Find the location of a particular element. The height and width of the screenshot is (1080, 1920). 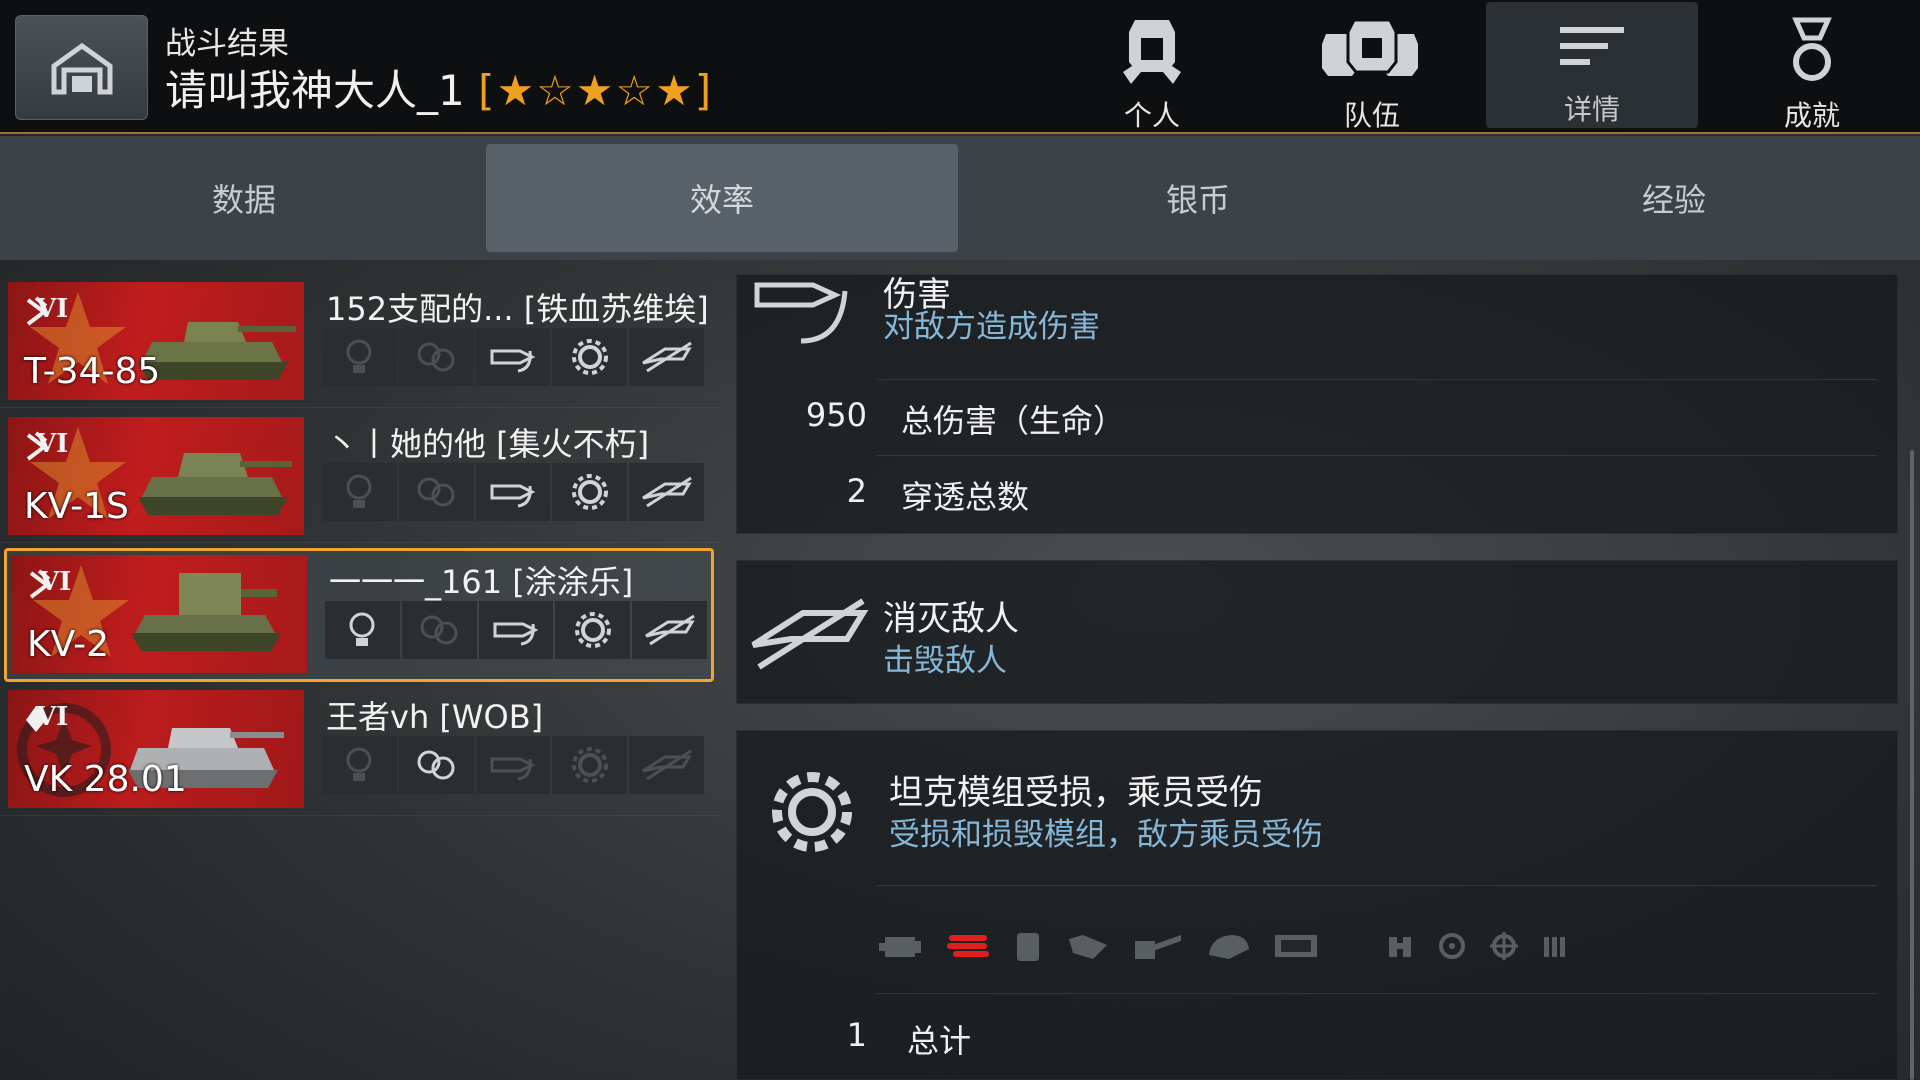

stat-value: 2 is located at coordinates (856, 491).